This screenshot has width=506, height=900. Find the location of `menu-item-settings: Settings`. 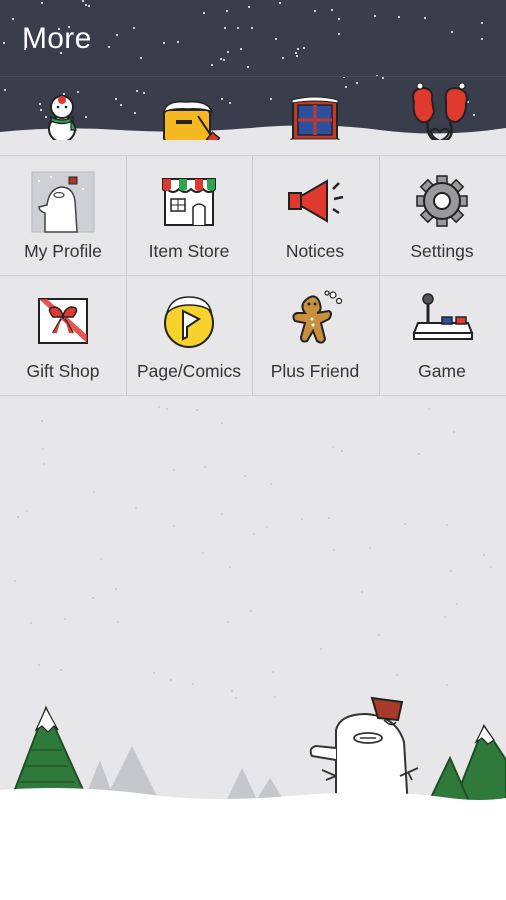

menu-item-settings: Settings is located at coordinates (442, 215).